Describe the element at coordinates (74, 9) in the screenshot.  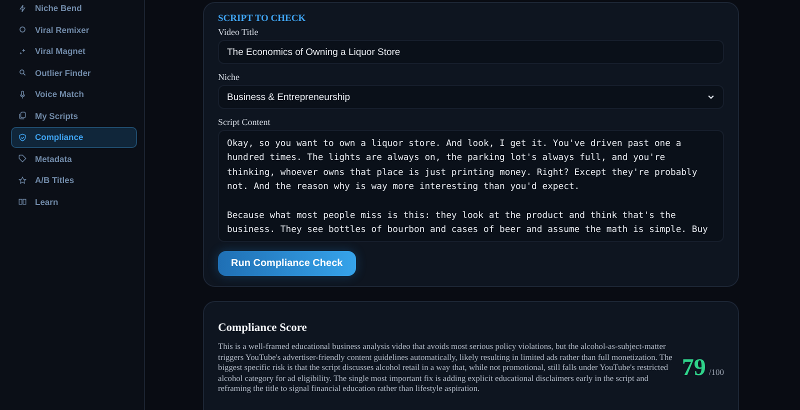
I see `sidebar-item: Niche Bend` at that location.